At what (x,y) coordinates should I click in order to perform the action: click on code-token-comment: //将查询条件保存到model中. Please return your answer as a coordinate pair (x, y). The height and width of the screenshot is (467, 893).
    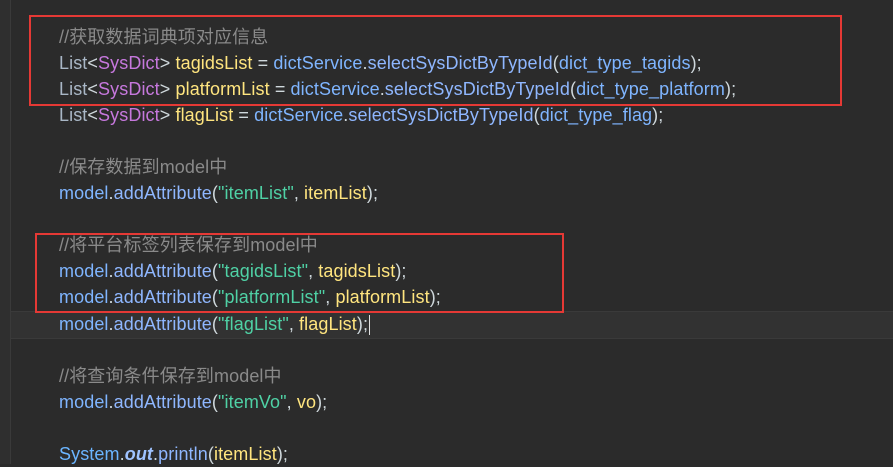
    Looking at the image, I should click on (170, 376).